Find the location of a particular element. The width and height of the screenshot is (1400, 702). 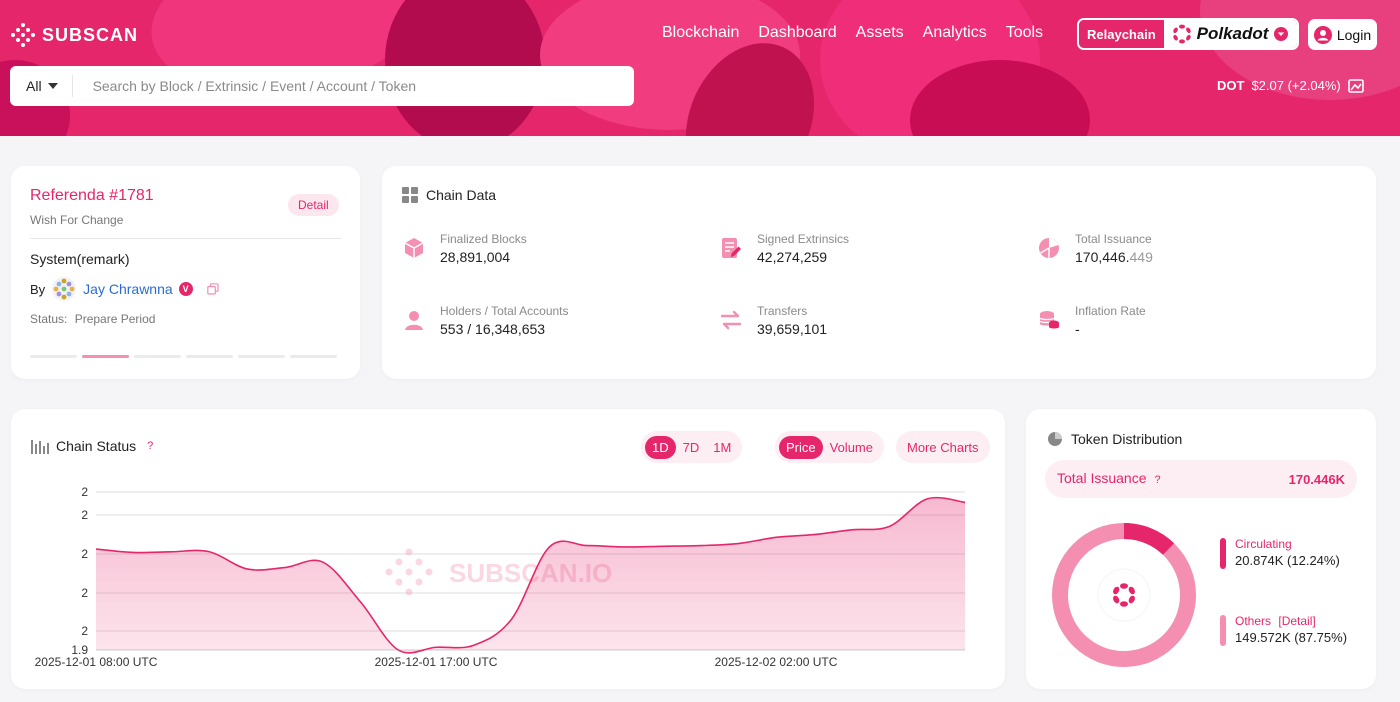

avatar is located at coordinates (64, 289).